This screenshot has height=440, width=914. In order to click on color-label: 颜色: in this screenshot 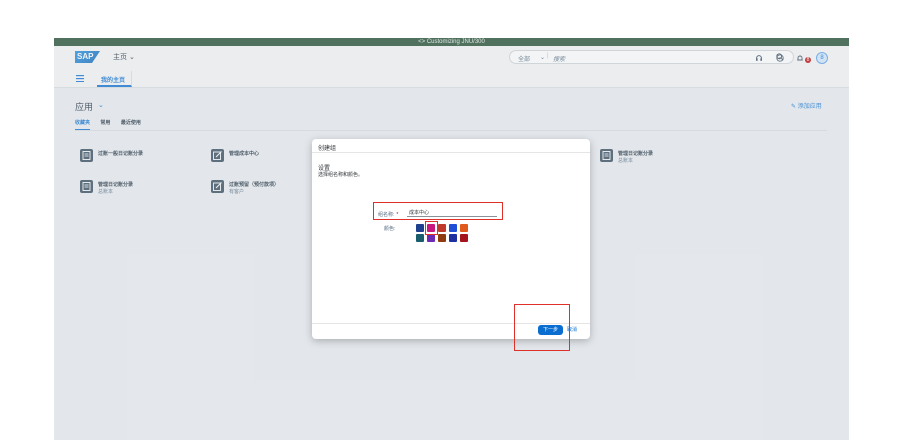, I will do `click(390, 229)`.